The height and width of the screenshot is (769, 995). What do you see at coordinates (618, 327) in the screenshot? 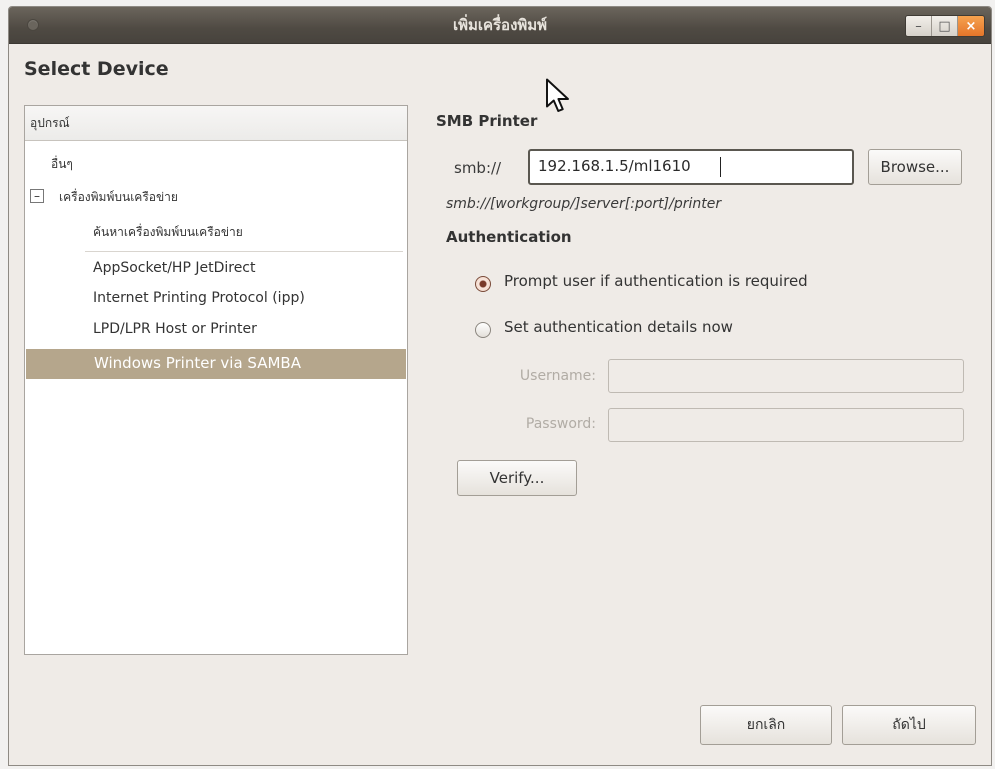
I see `radio-set-details-label: Set authentication details now` at bounding box center [618, 327].